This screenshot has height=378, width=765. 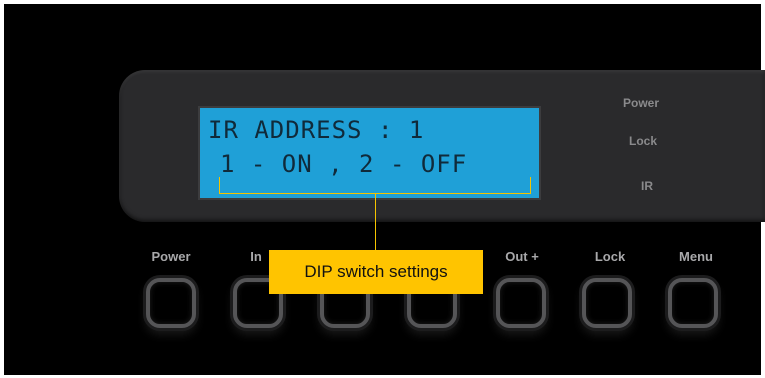 What do you see at coordinates (344, 164) in the screenshot?
I see `lcd-line-2: 1 - ON , 2 - OFF` at bounding box center [344, 164].